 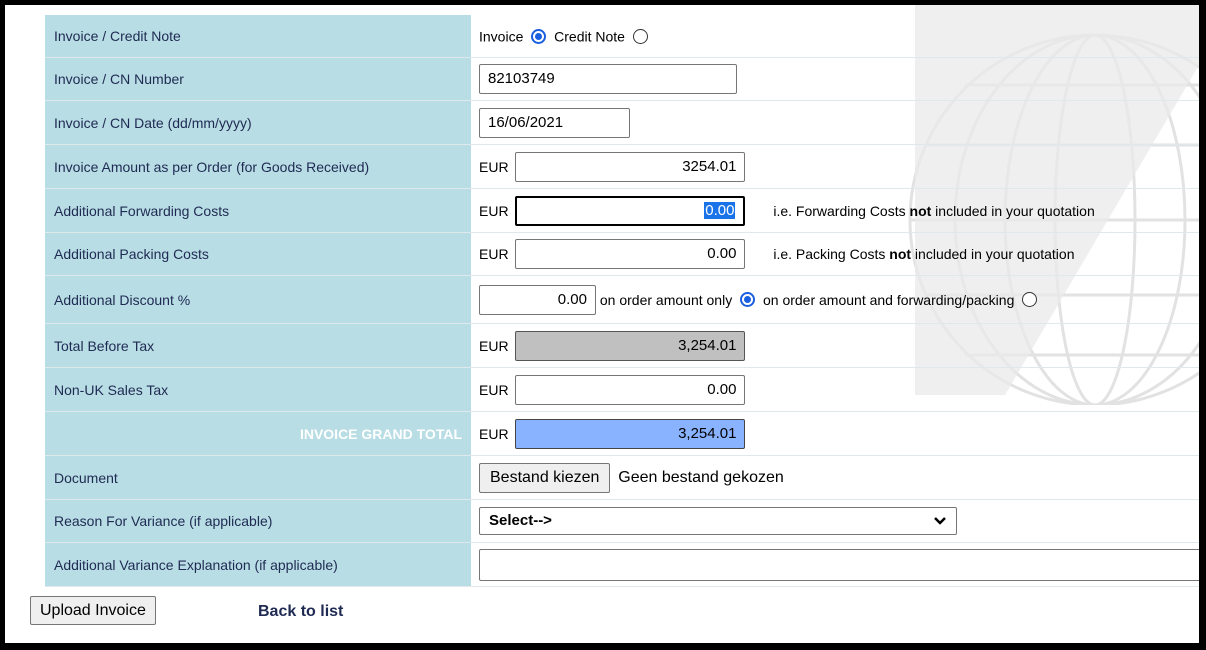 What do you see at coordinates (630, 433) in the screenshot?
I see `grand-total-field: 3,254.01` at bounding box center [630, 433].